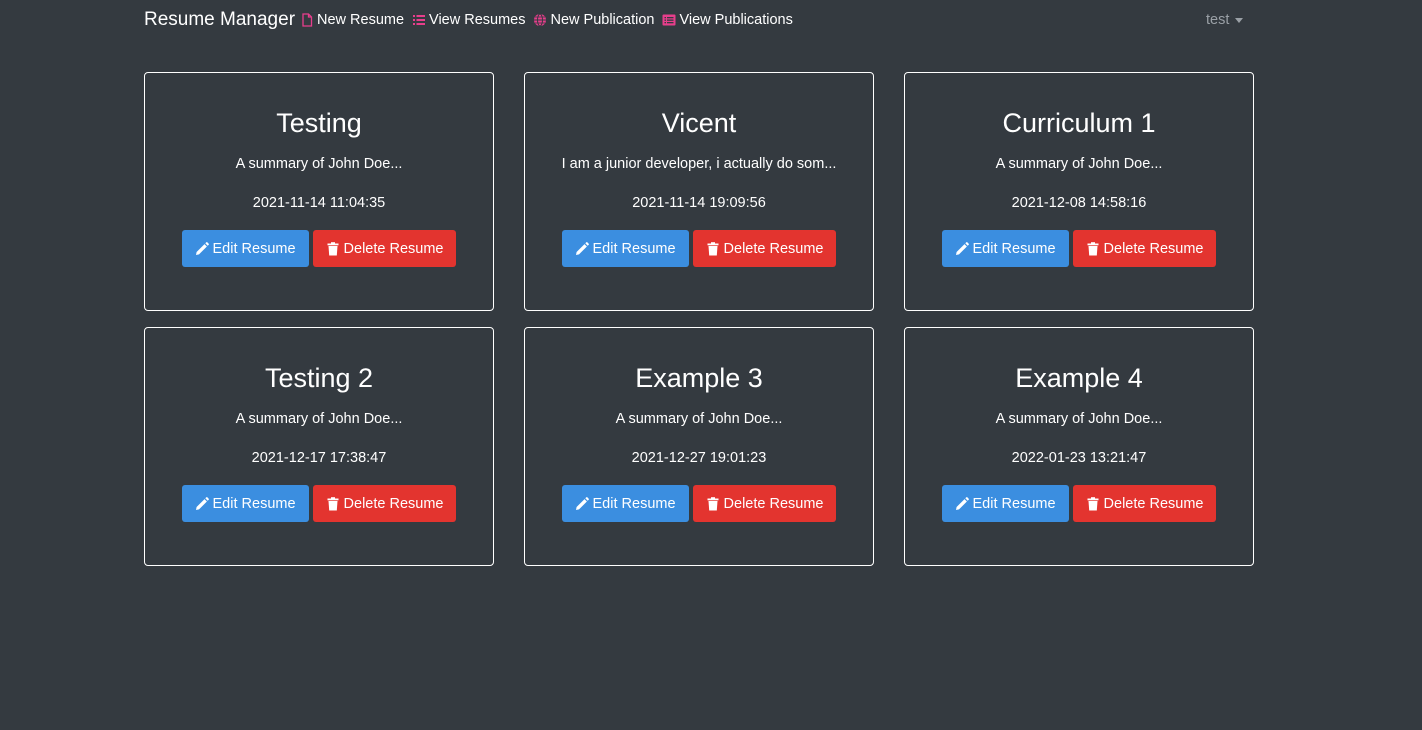 This screenshot has height=730, width=1422. I want to click on resume-date: 2021-11-14 11:04:35, so click(319, 203).